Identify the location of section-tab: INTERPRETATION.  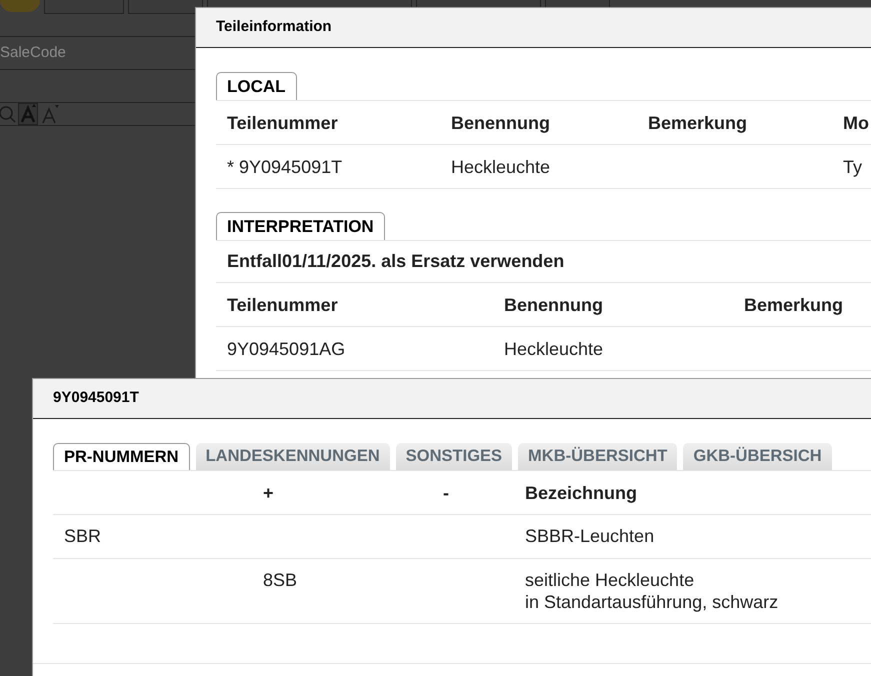
(300, 226).